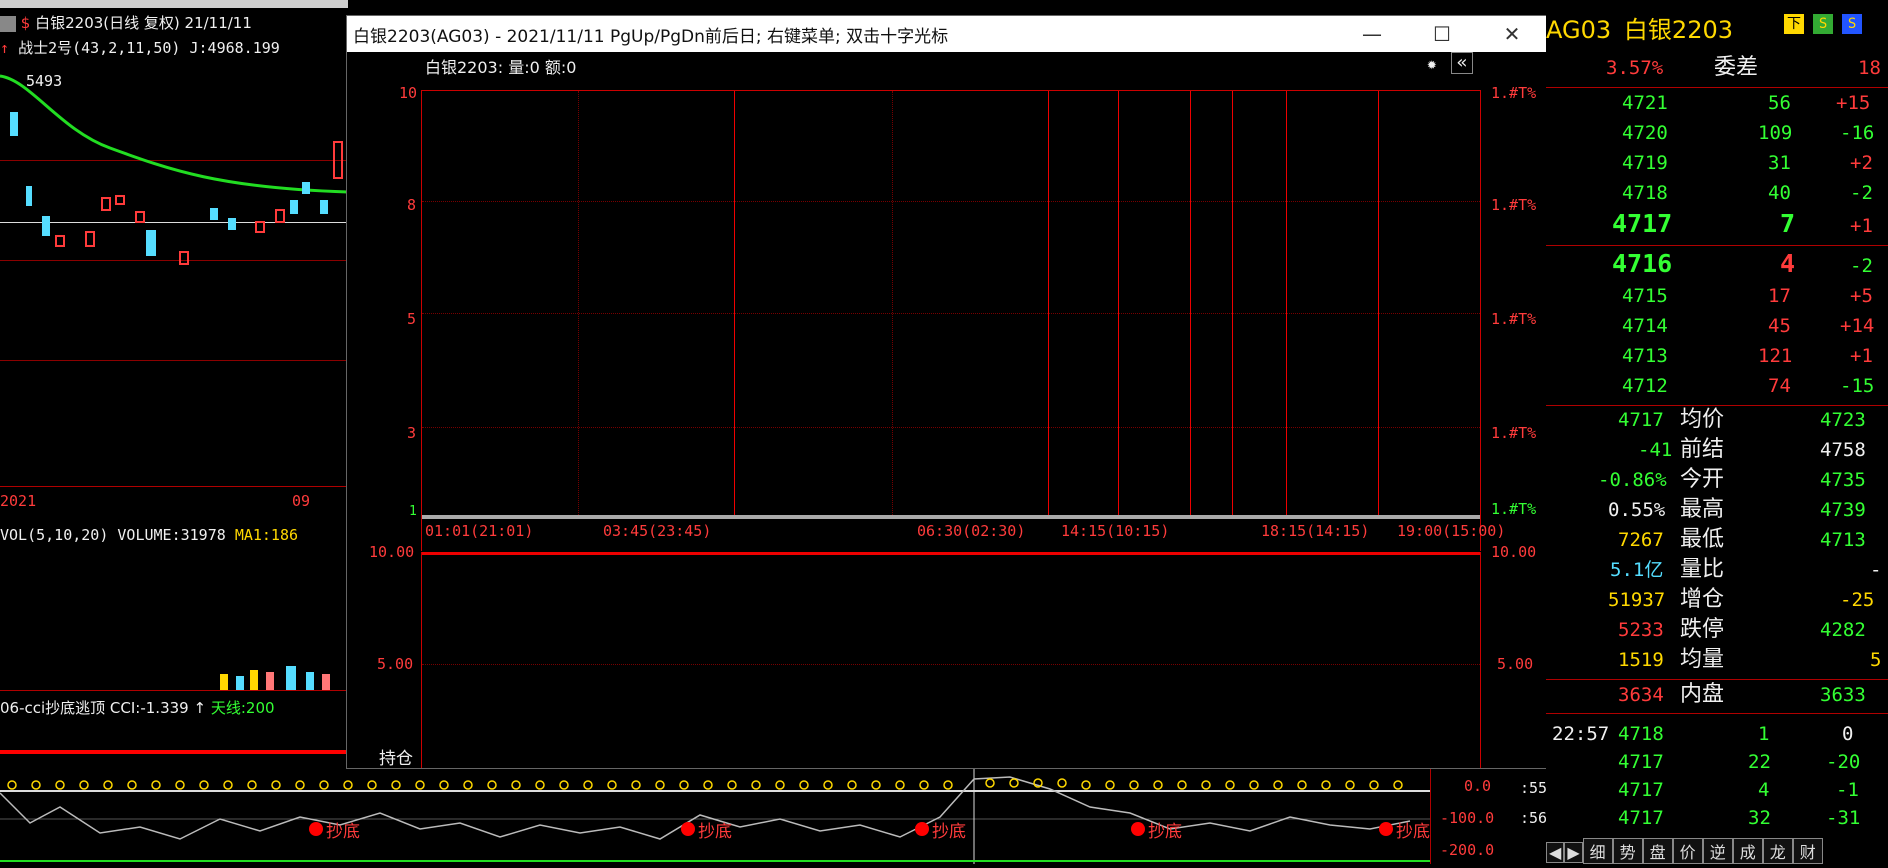 This screenshot has width=1888, height=868. Describe the element at coordinates (1657, 851) in the screenshot. I see `tab-book: 盘` at that location.